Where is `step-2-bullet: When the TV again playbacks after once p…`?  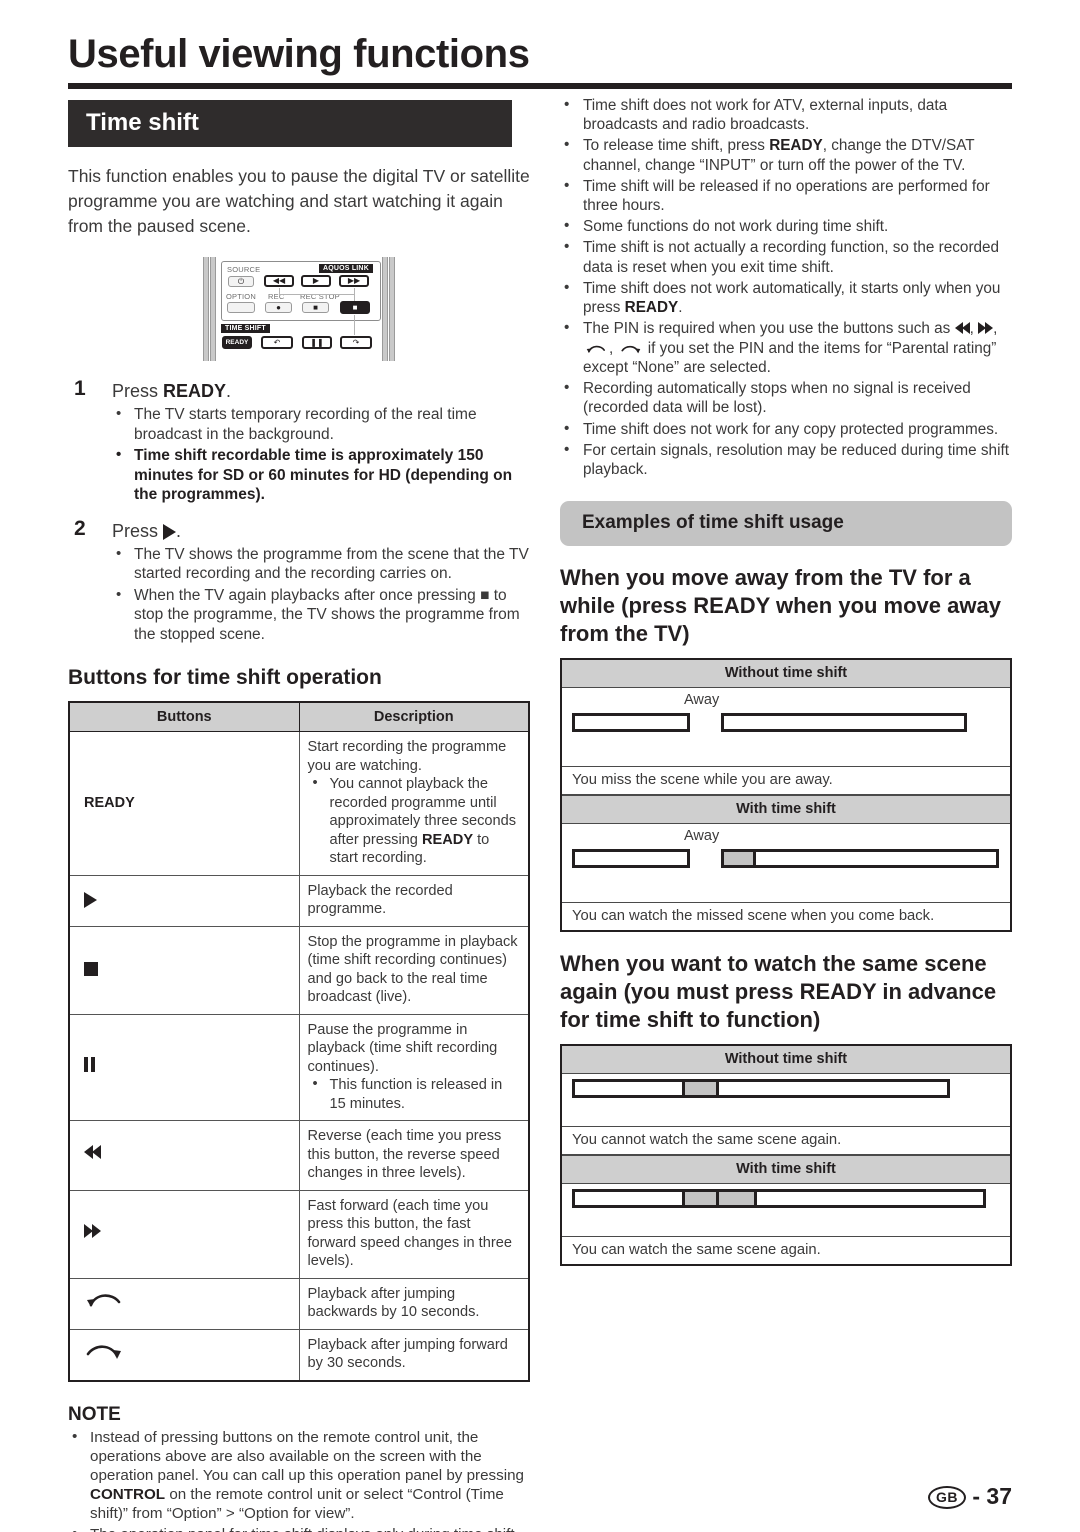 step-2-bullet: When the TV again playbacks after once p… is located at coordinates (321, 615).